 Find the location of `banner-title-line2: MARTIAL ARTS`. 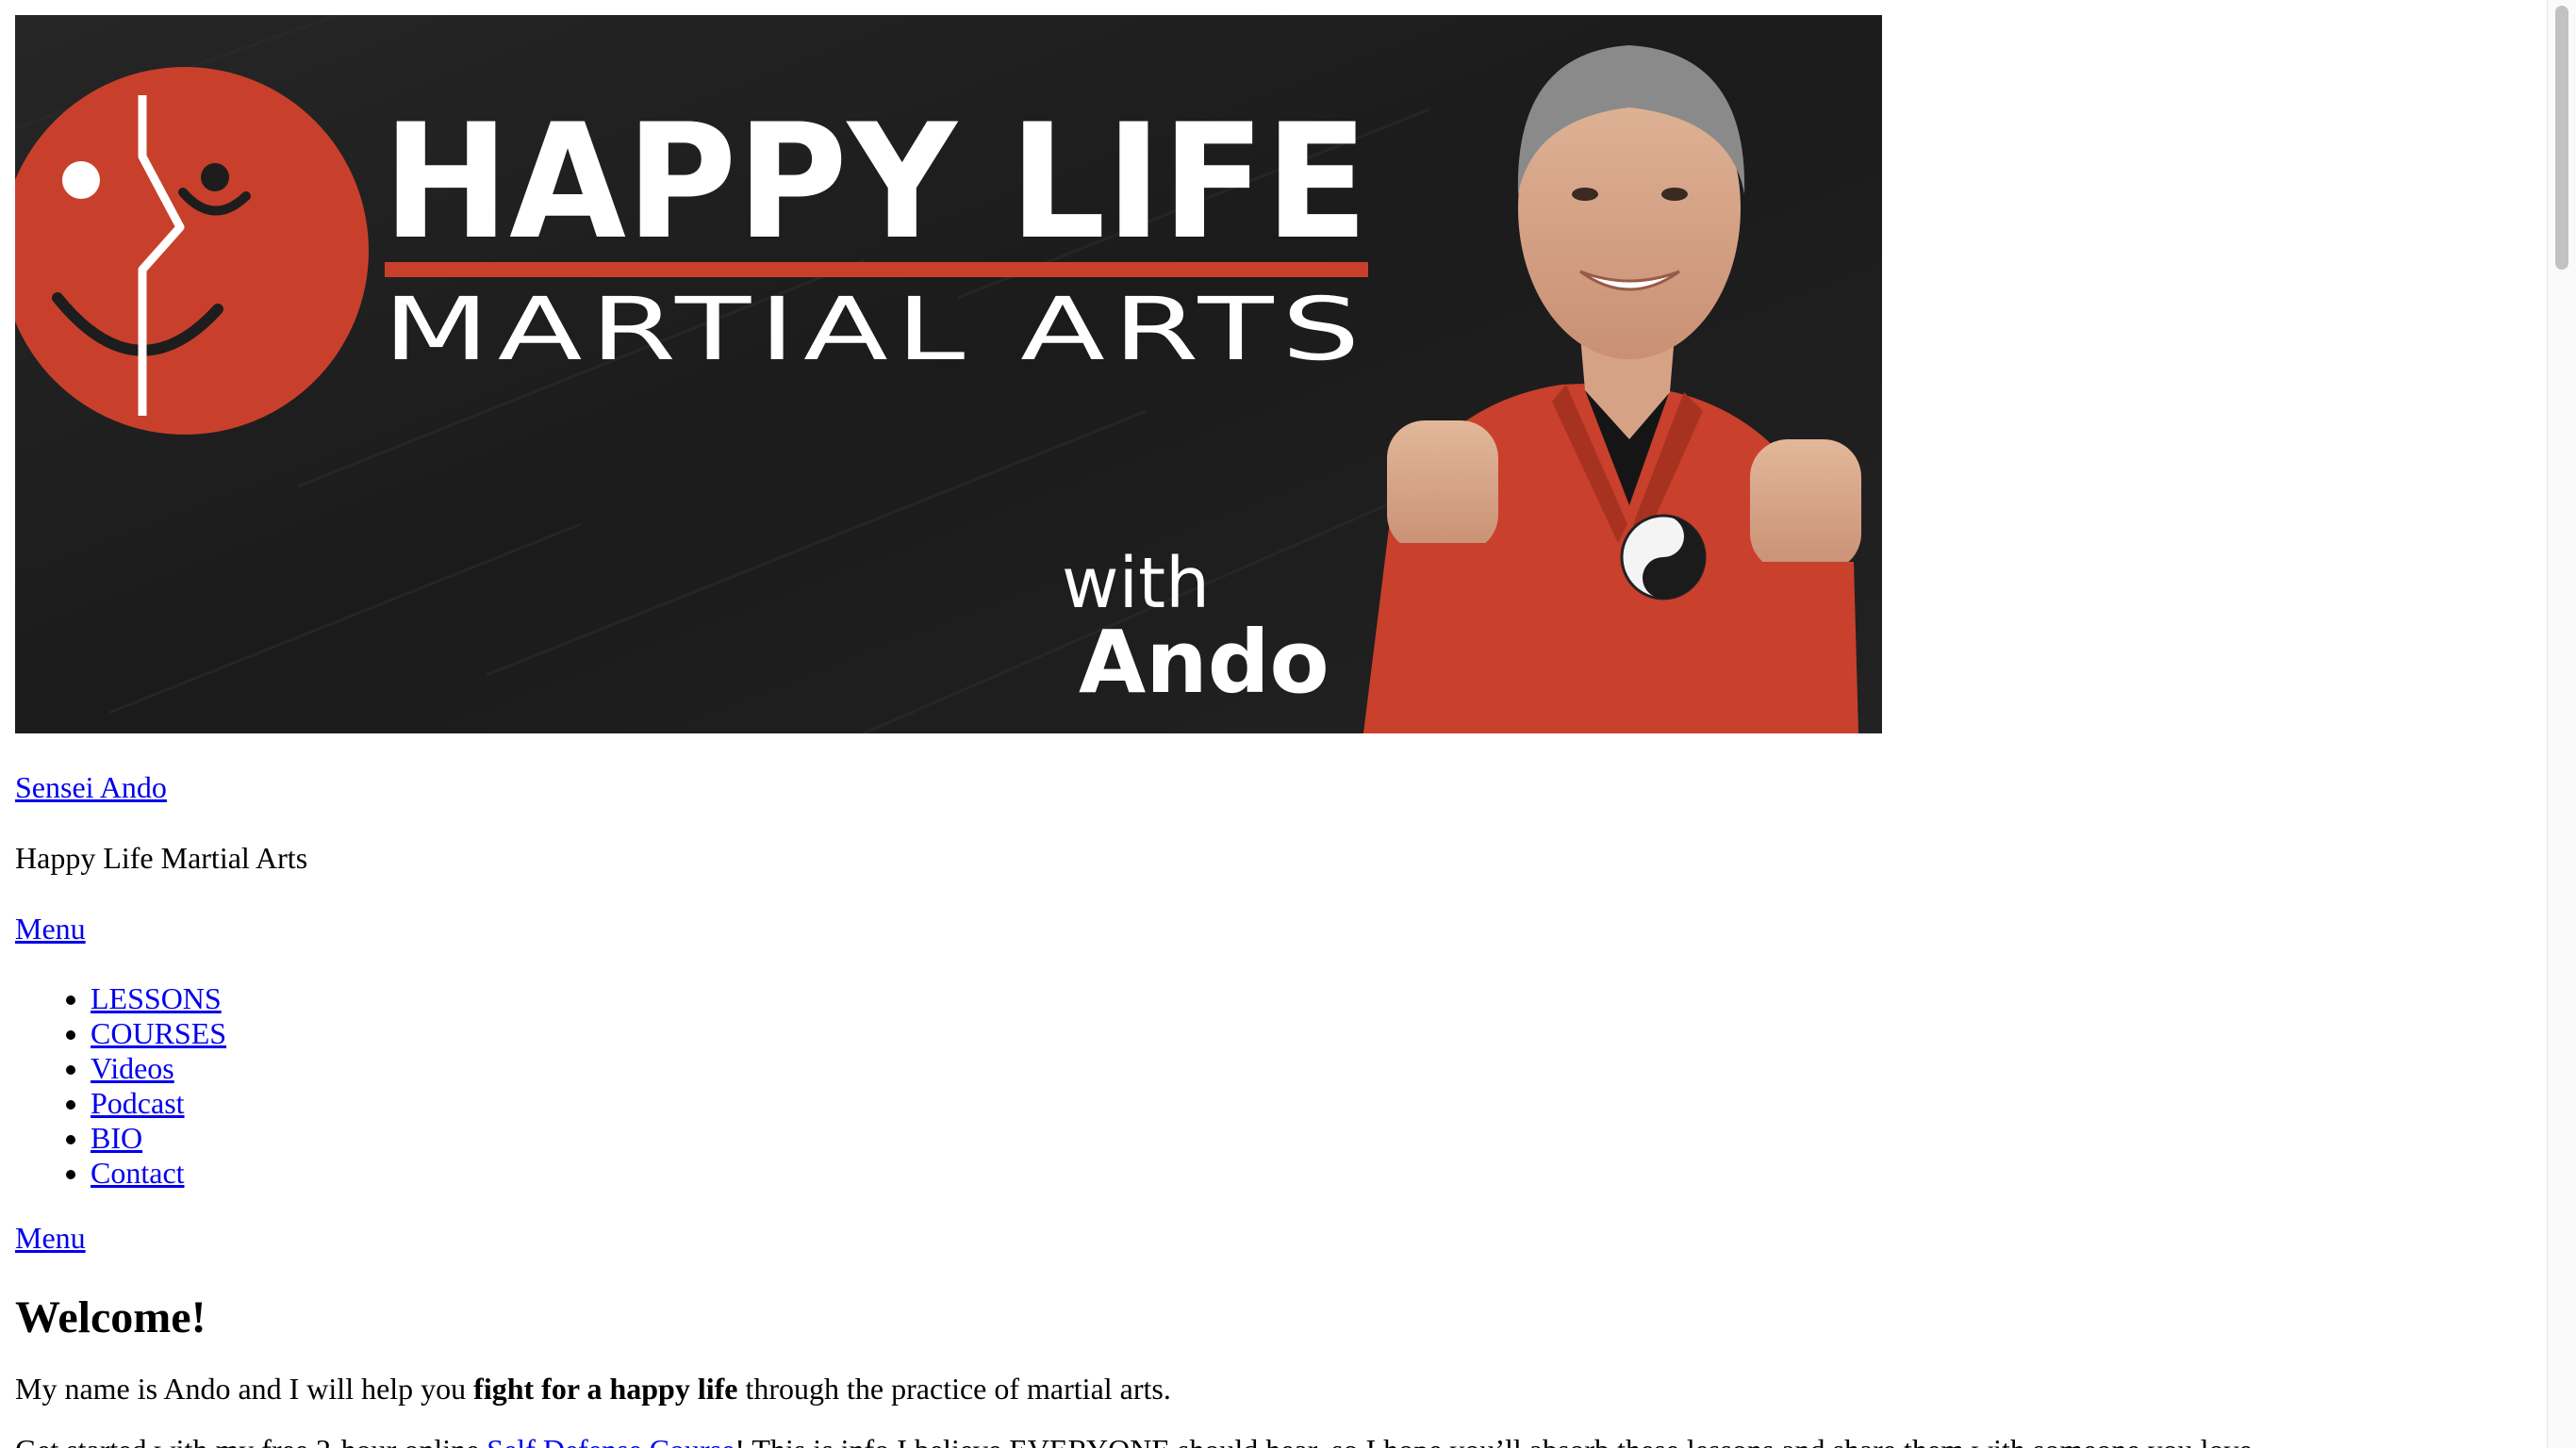

banner-title-line2: MARTIAL ARTS is located at coordinates (875, 329).